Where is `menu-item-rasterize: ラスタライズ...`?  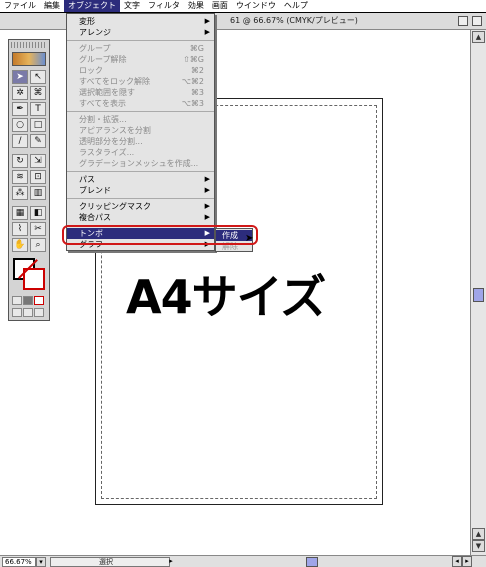
menu-item-rasterize: ラスタライズ... is located at coordinates (107, 152).